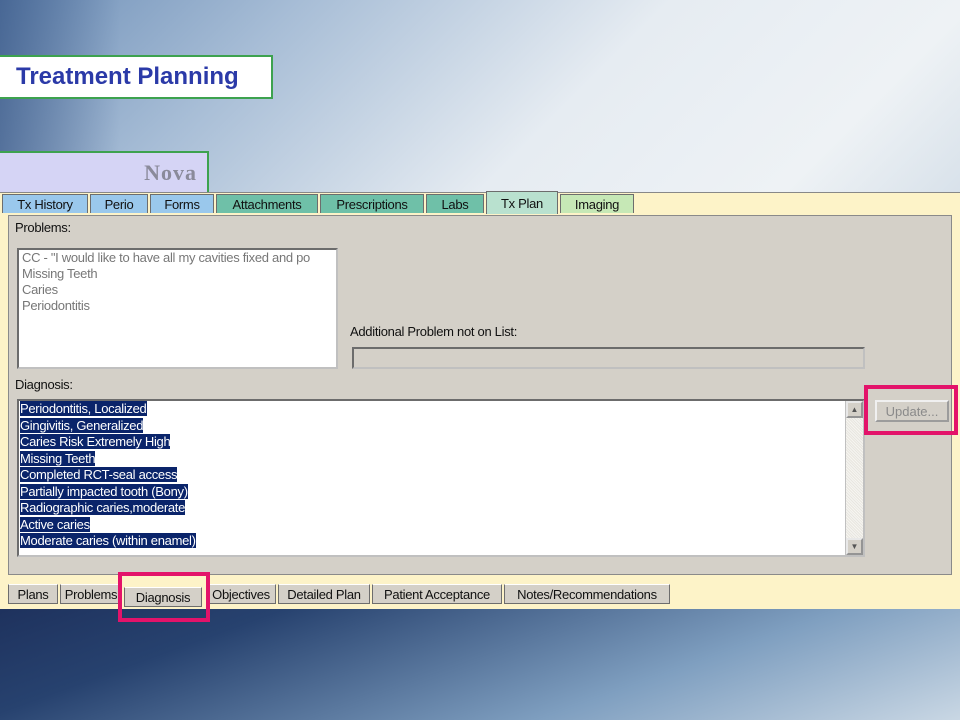  What do you see at coordinates (99, 474) in the screenshot?
I see `list-item: Completed RCT-seal access` at bounding box center [99, 474].